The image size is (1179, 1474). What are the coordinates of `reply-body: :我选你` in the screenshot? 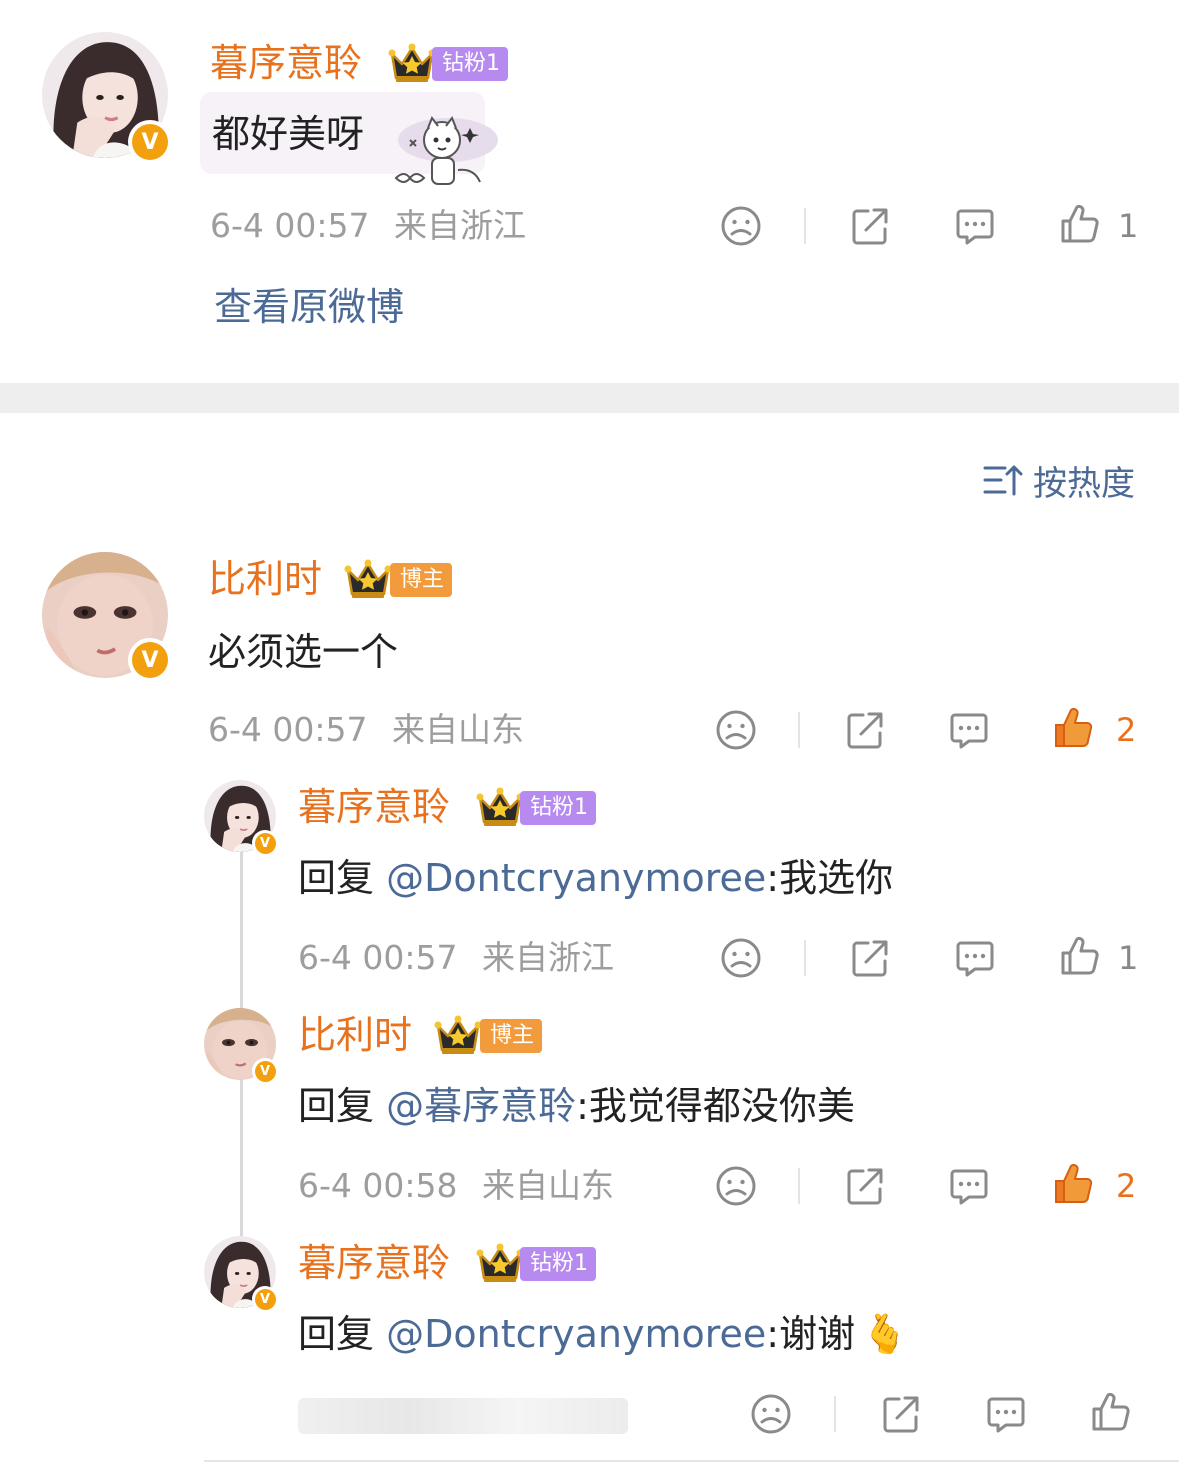 It's located at (830, 878).